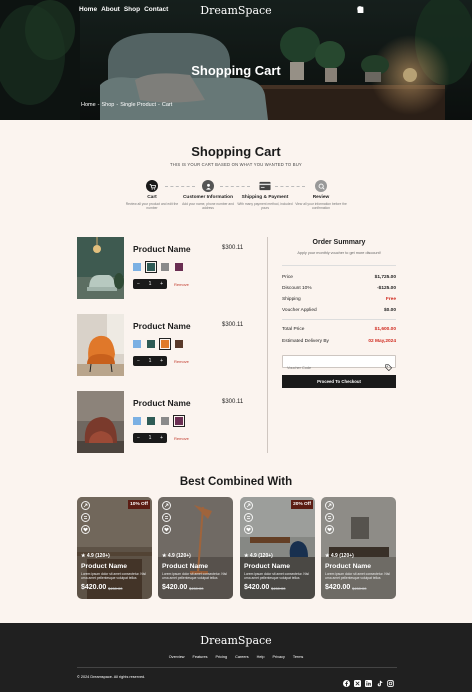 The image size is (472, 692). What do you see at coordinates (298, 657) in the screenshot?
I see `footer-link-terms: Terms` at bounding box center [298, 657].